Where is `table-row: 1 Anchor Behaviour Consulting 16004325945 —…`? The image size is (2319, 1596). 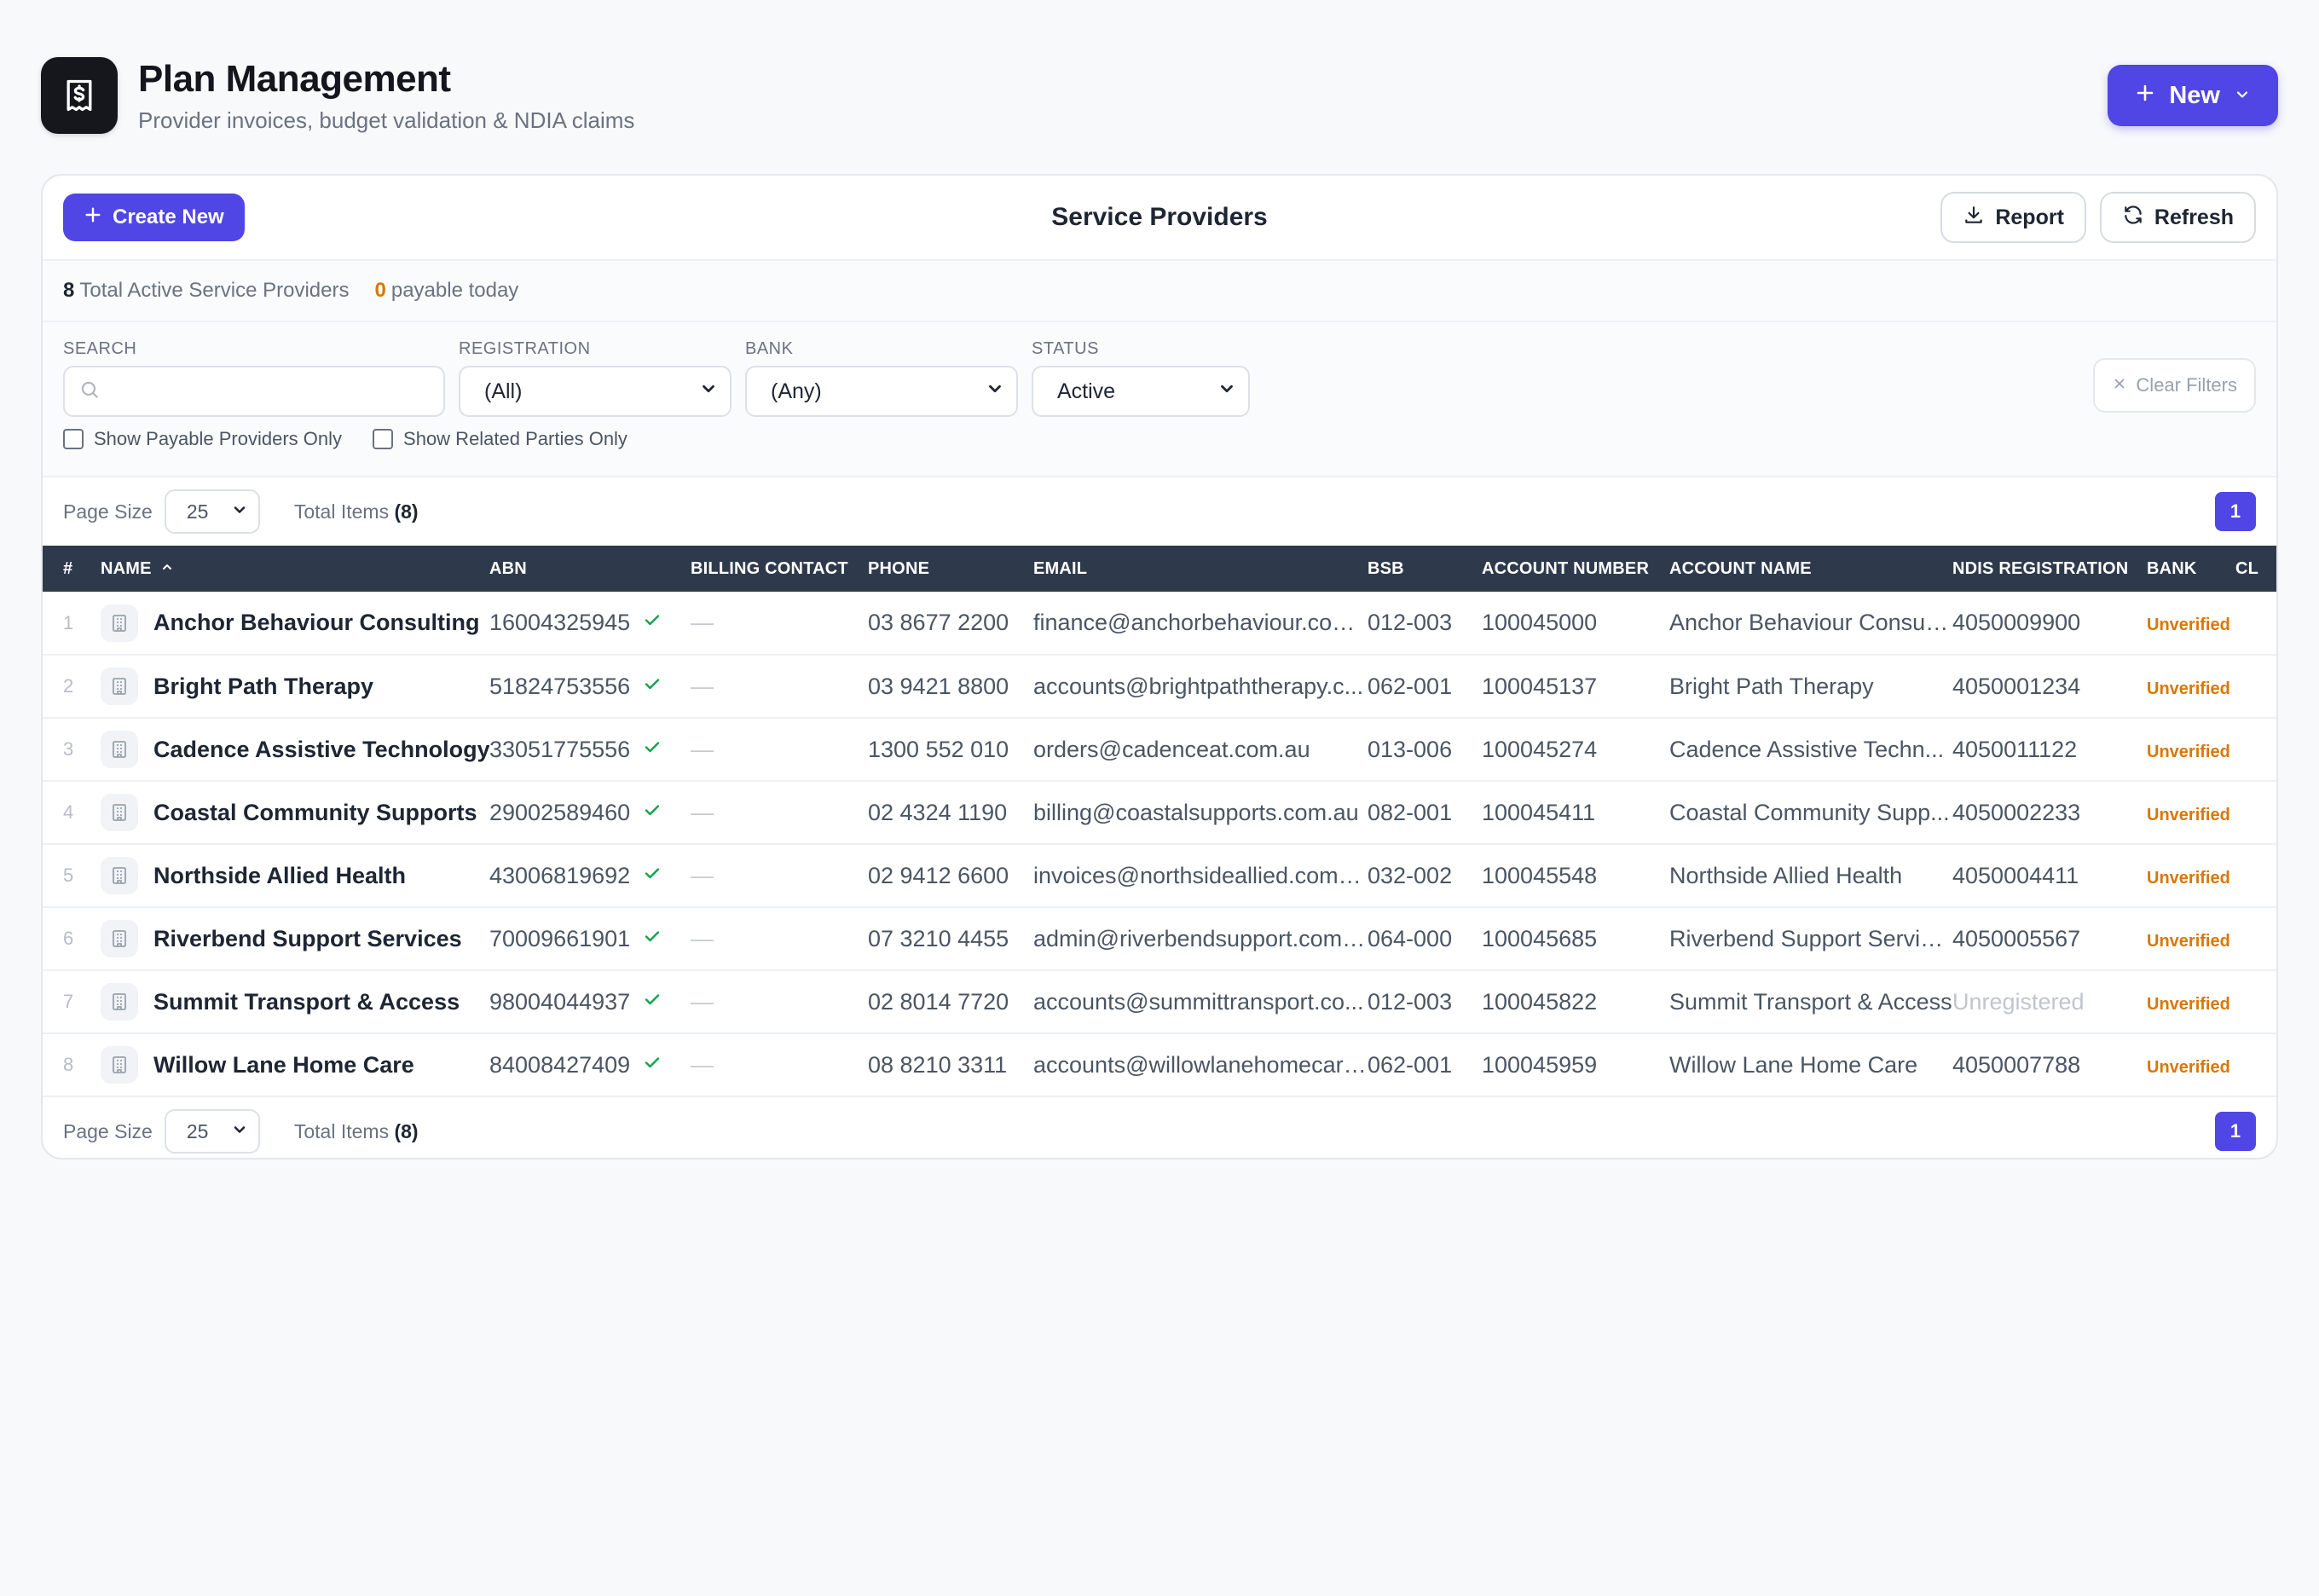 table-row: 1 Anchor Behaviour Consulting 16004325945 —… is located at coordinates (1159, 623).